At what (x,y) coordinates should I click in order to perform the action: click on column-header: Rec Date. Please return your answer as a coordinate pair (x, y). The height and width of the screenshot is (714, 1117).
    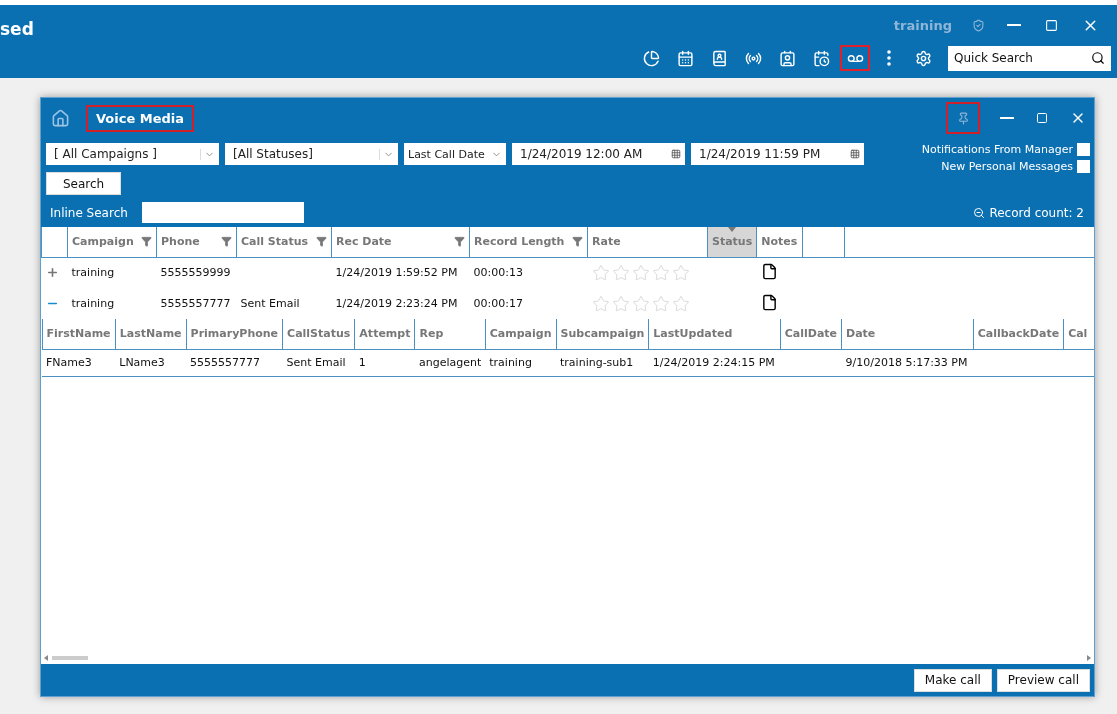
    Looking at the image, I should click on (400, 242).